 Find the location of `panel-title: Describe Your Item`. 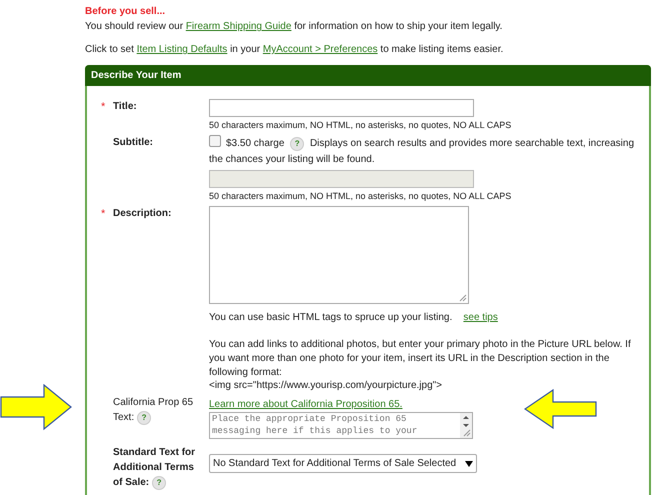

panel-title: Describe Your Item is located at coordinates (368, 75).